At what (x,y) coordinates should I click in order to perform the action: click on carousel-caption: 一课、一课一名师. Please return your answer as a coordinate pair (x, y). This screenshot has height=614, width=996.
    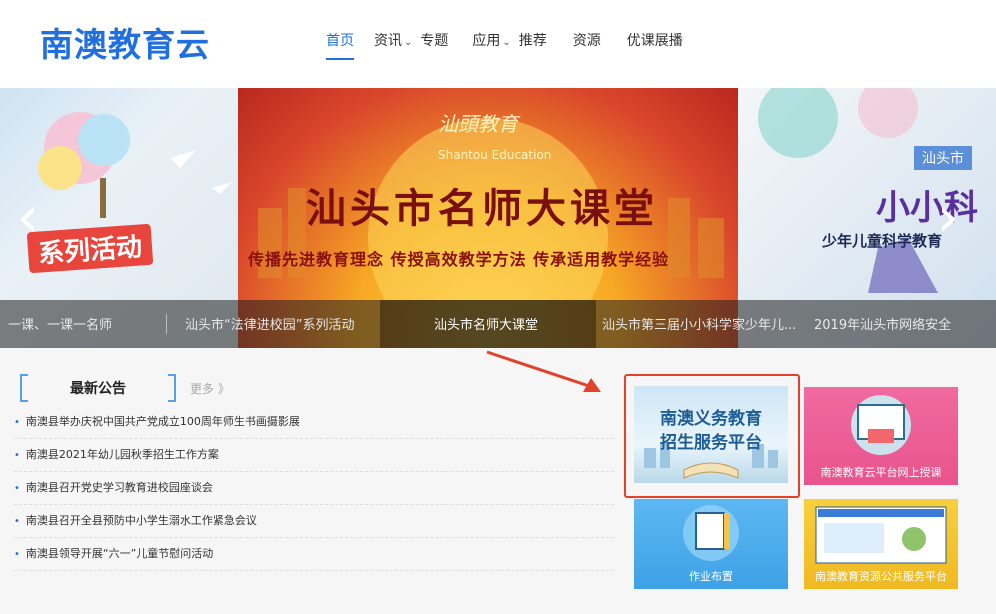
    Looking at the image, I should click on (60, 323).